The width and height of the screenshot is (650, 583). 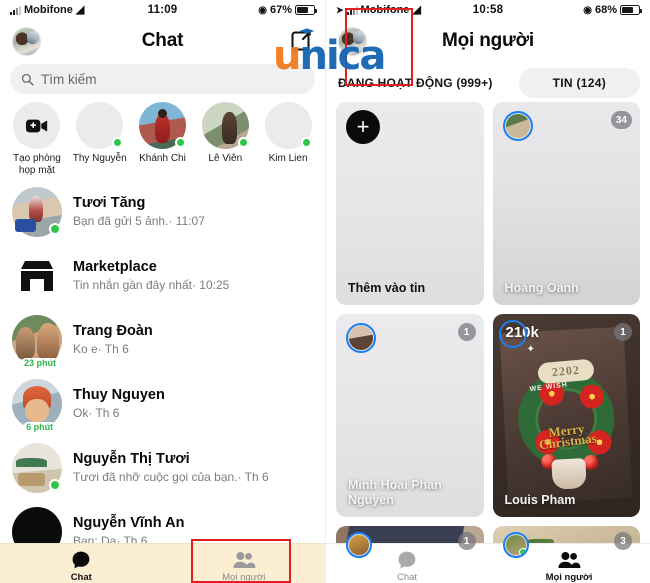 I want to click on chat-name: Nguyễn Vĩnh An, so click(x=129, y=523).